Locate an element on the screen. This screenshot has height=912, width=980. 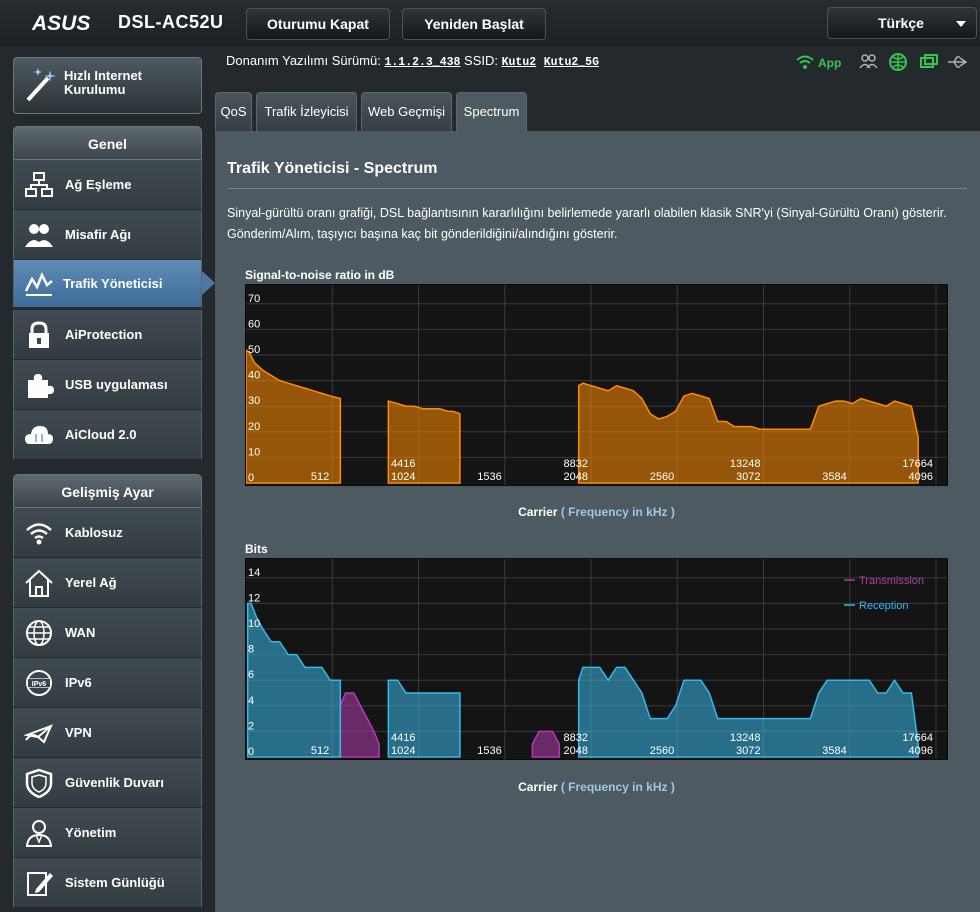
reception-area-segment is located at coordinates (294, 680).